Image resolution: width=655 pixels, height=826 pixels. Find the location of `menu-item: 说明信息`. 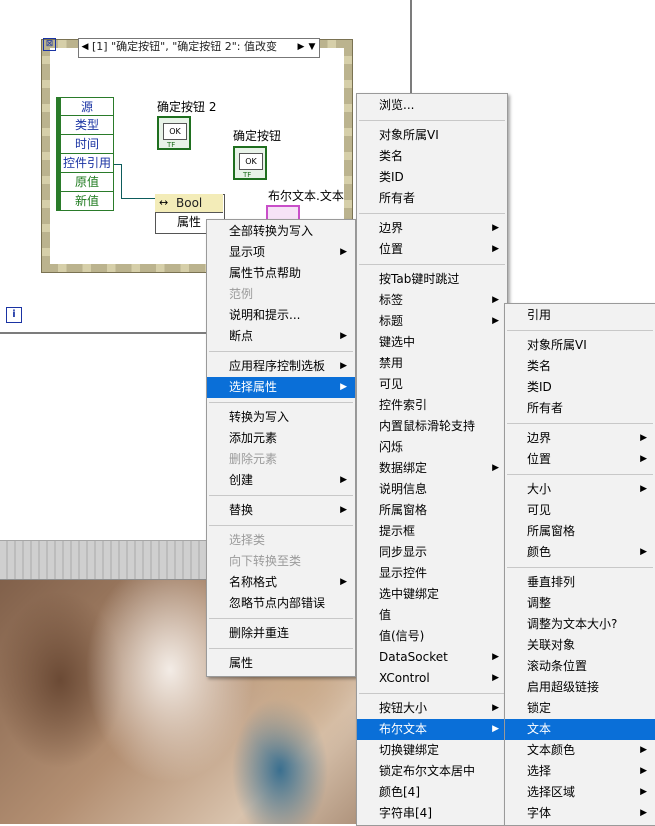

menu-item: 说明信息 is located at coordinates (432, 489).